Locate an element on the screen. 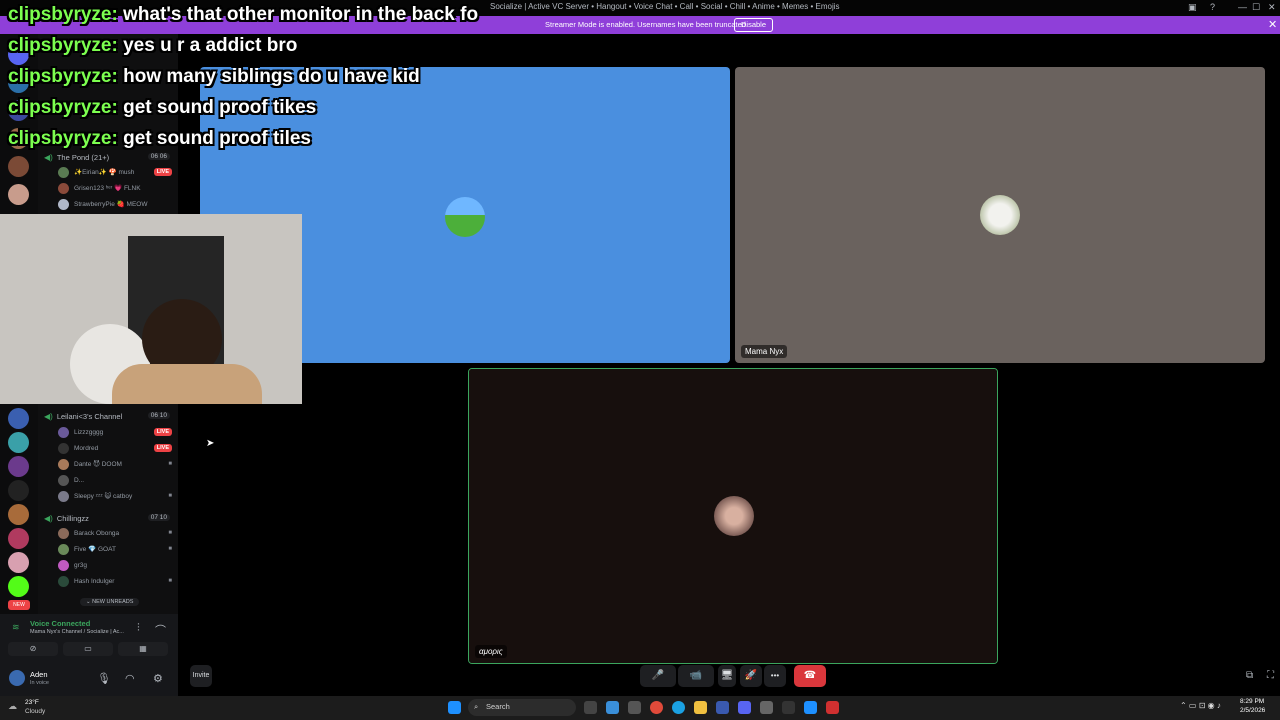  disconnect-icon: ⌒ is located at coordinates (160, 630).